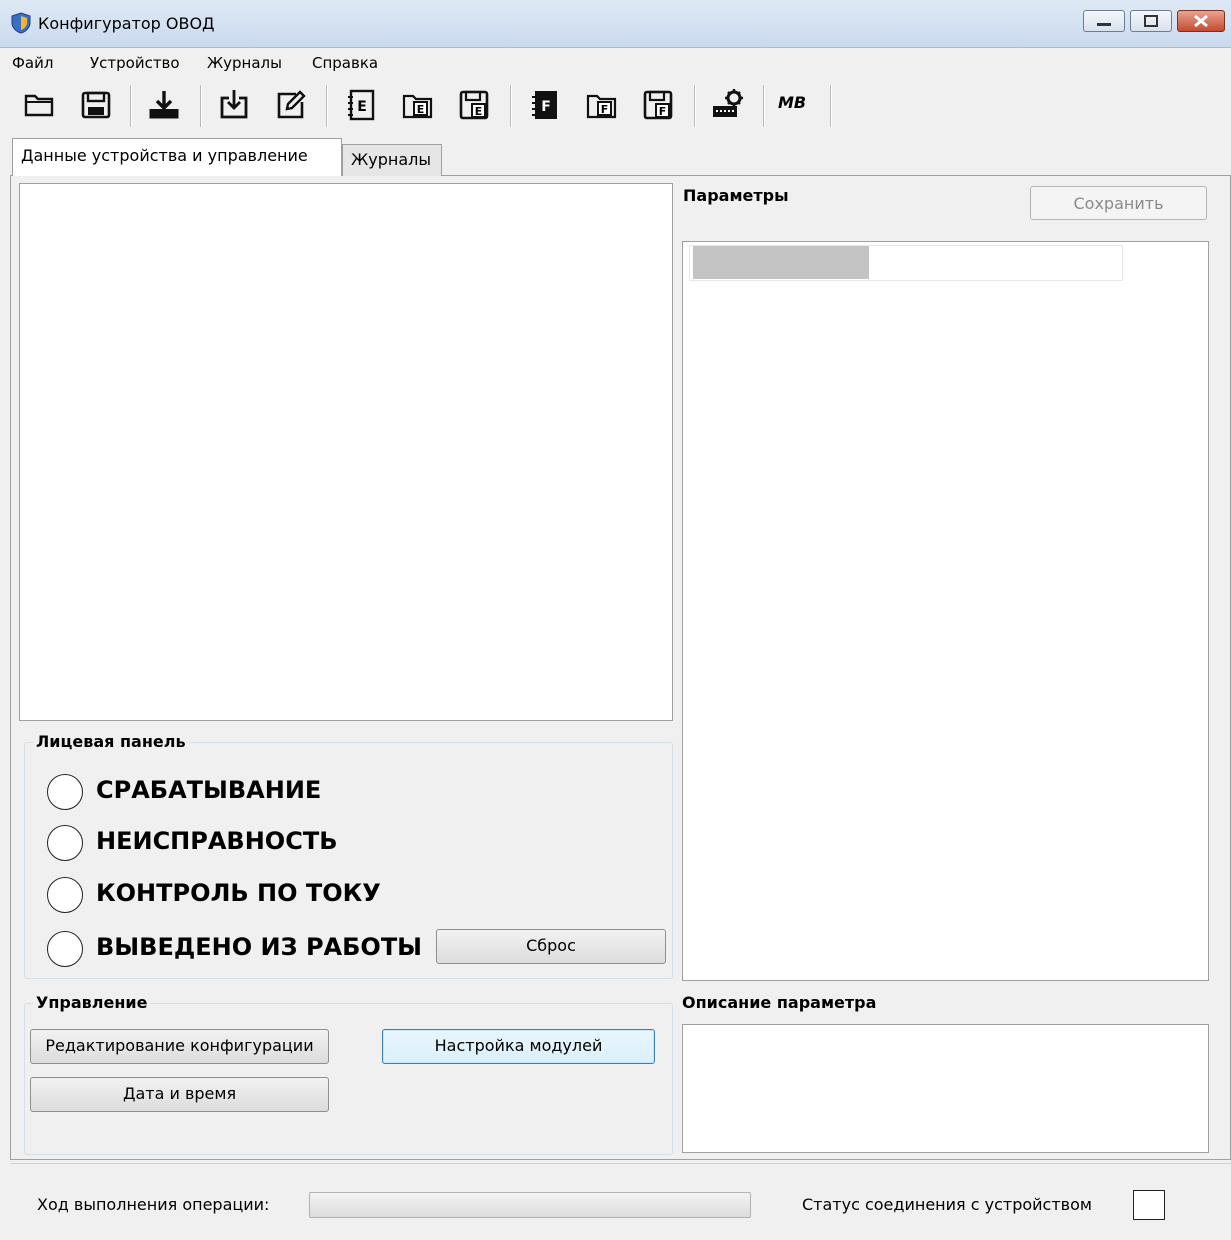  What do you see at coordinates (728, 105) in the screenshot?
I see `module-settings-icon` at bounding box center [728, 105].